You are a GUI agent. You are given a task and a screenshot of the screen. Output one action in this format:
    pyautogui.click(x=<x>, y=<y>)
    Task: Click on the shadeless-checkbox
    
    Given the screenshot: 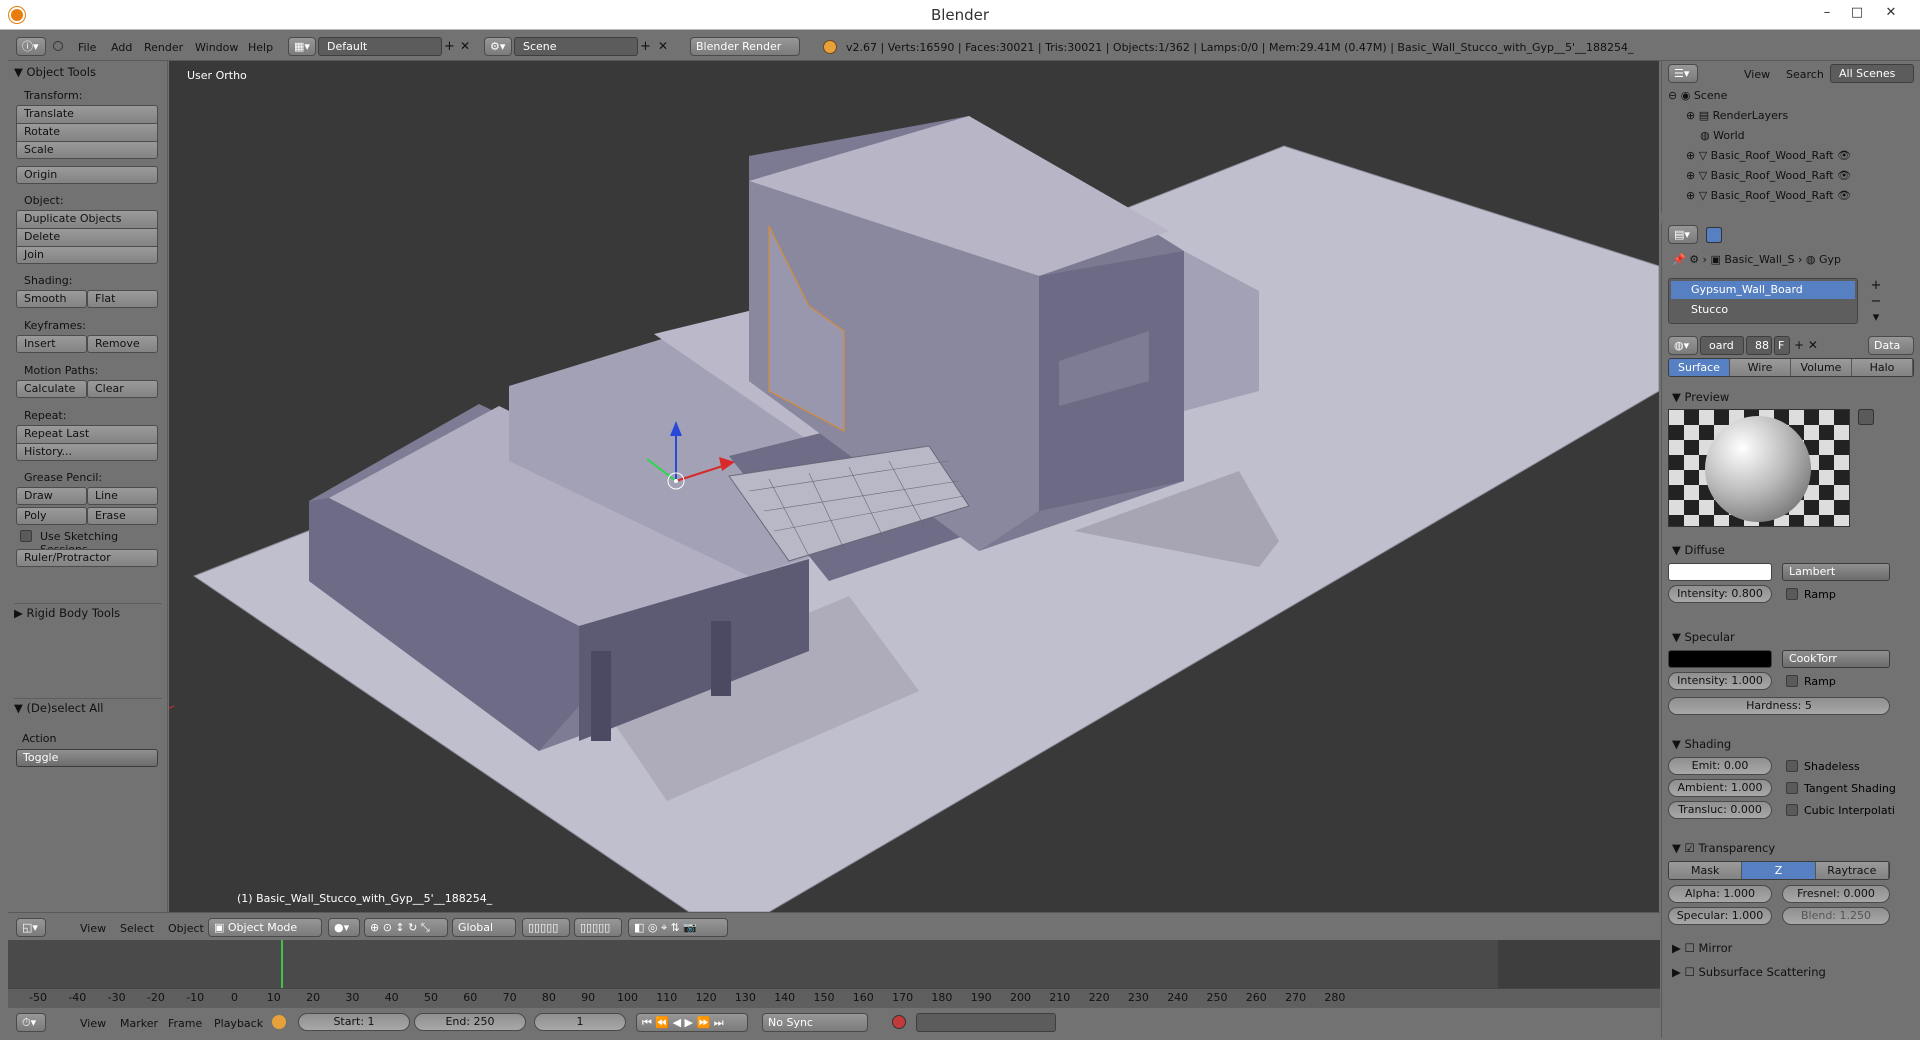 What is the action you would take?
    pyautogui.click(x=1792, y=766)
    